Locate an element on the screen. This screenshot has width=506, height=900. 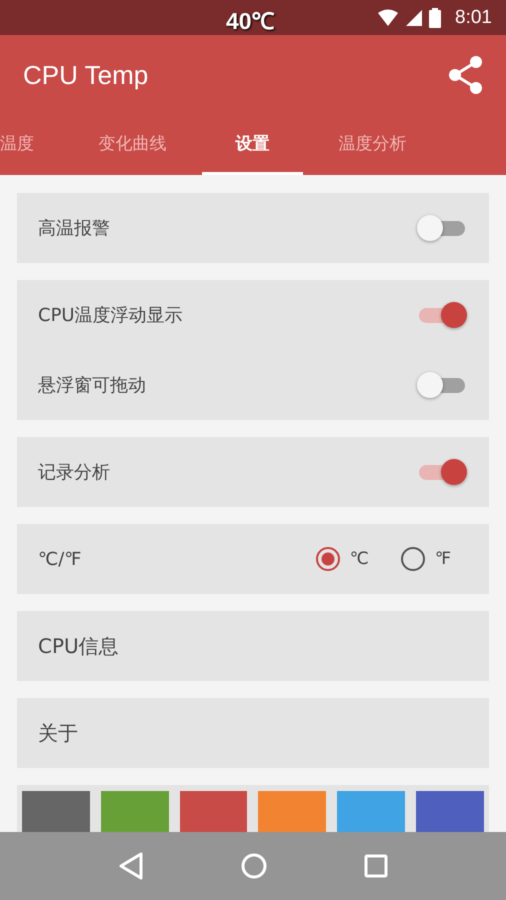
tab: 温度分析 is located at coordinates (372, 145).